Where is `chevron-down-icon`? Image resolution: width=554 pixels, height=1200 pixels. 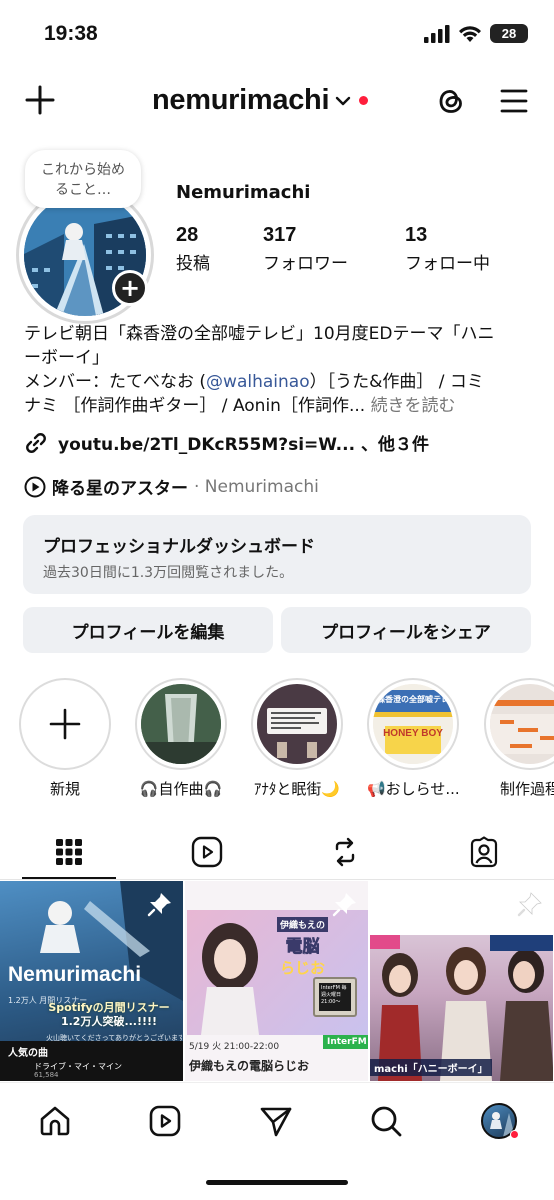 chevron-down-icon is located at coordinates (343, 100).